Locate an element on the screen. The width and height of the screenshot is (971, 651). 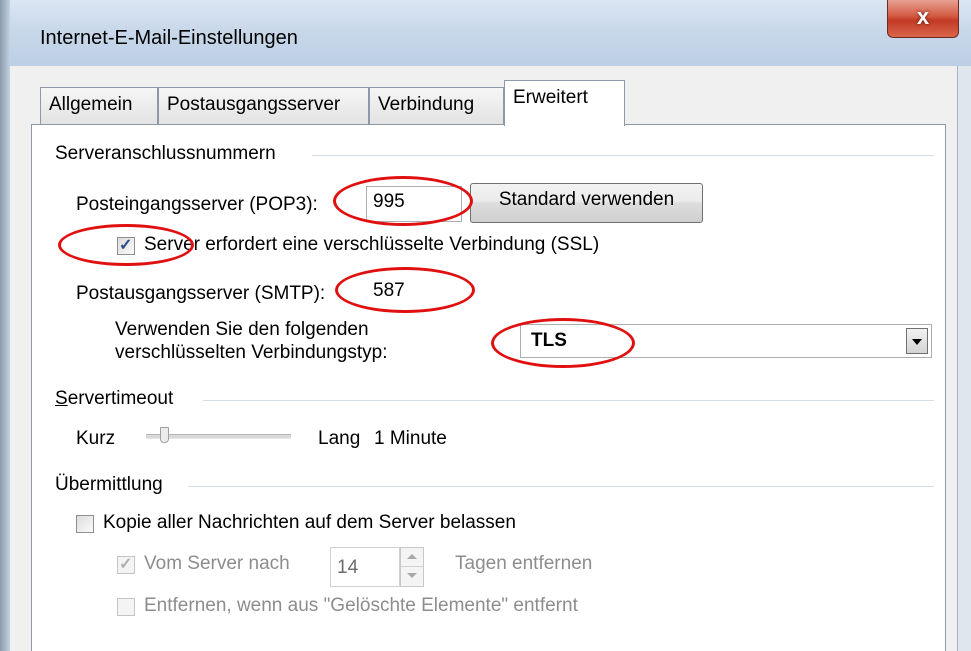
tab-label: Erweitert is located at coordinates (550, 97).